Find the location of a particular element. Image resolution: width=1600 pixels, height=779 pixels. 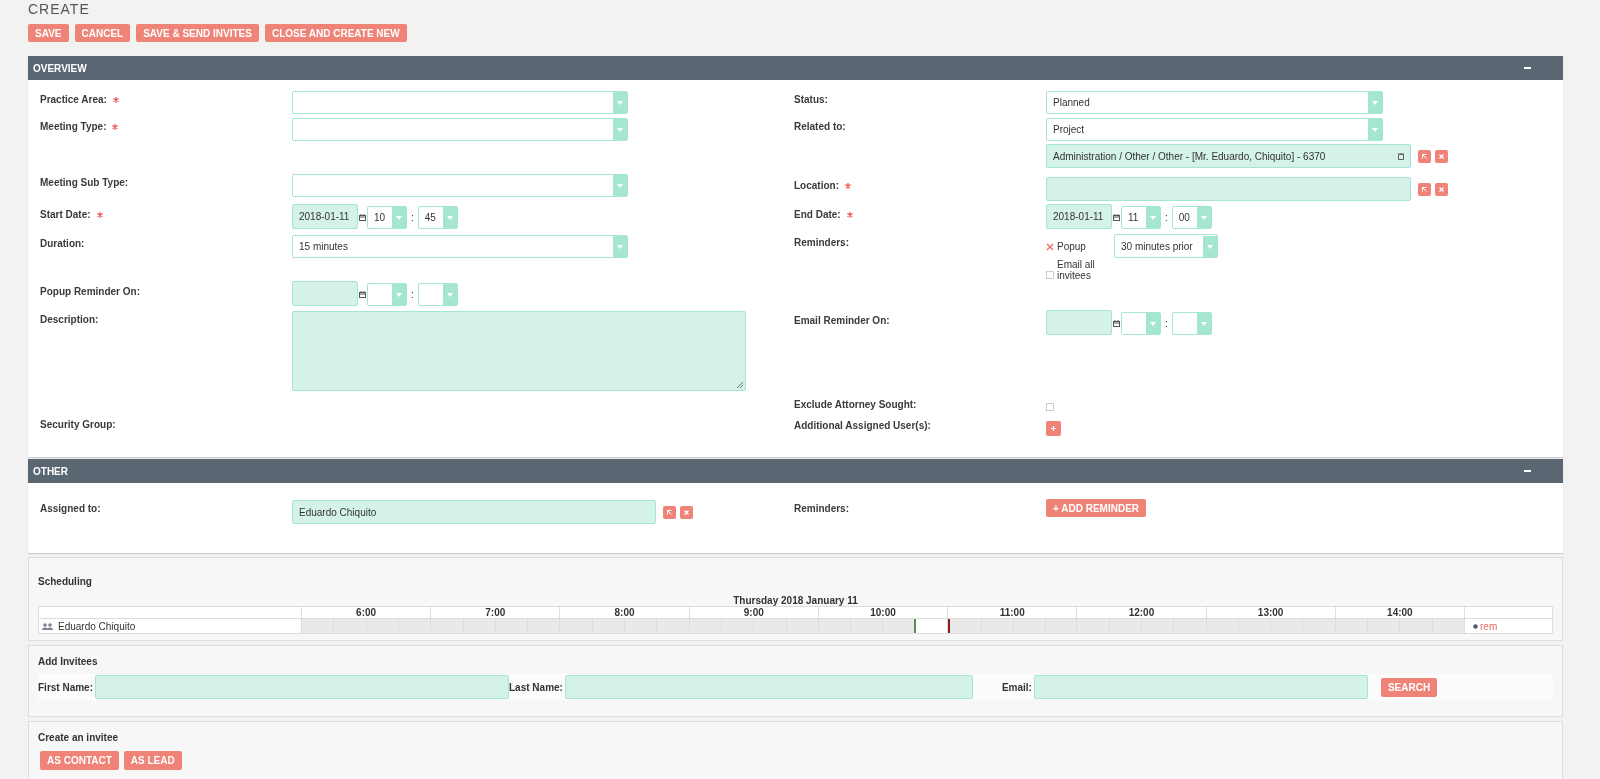

dropdown-field: Project is located at coordinates (1214, 129).